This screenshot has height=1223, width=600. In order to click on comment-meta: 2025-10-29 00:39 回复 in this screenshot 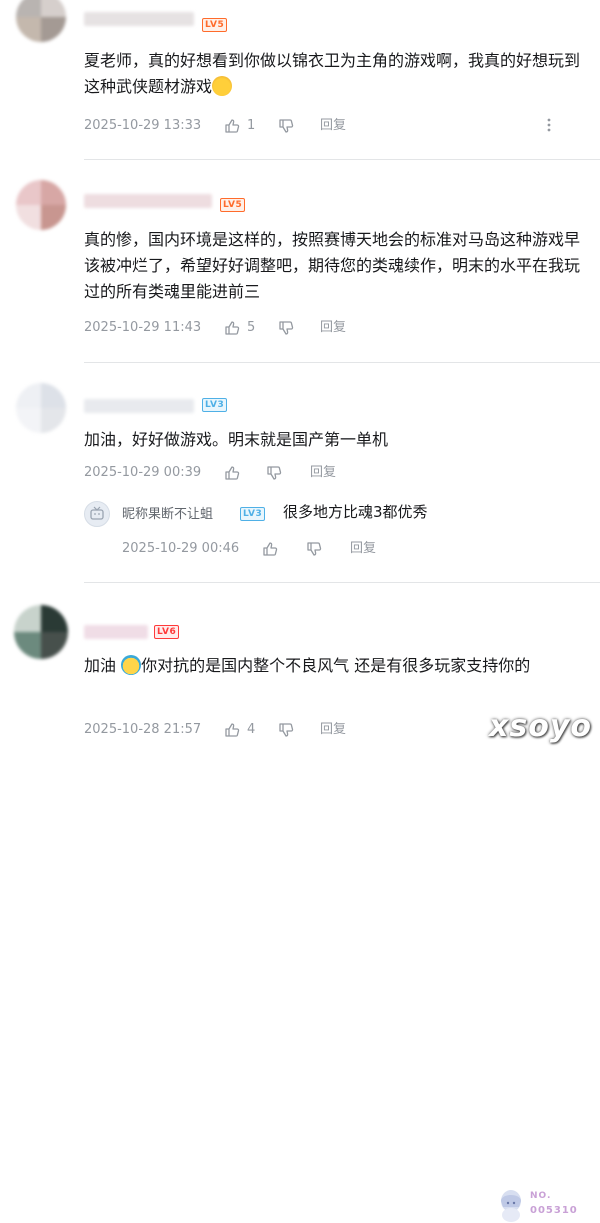, I will do `click(329, 473)`.